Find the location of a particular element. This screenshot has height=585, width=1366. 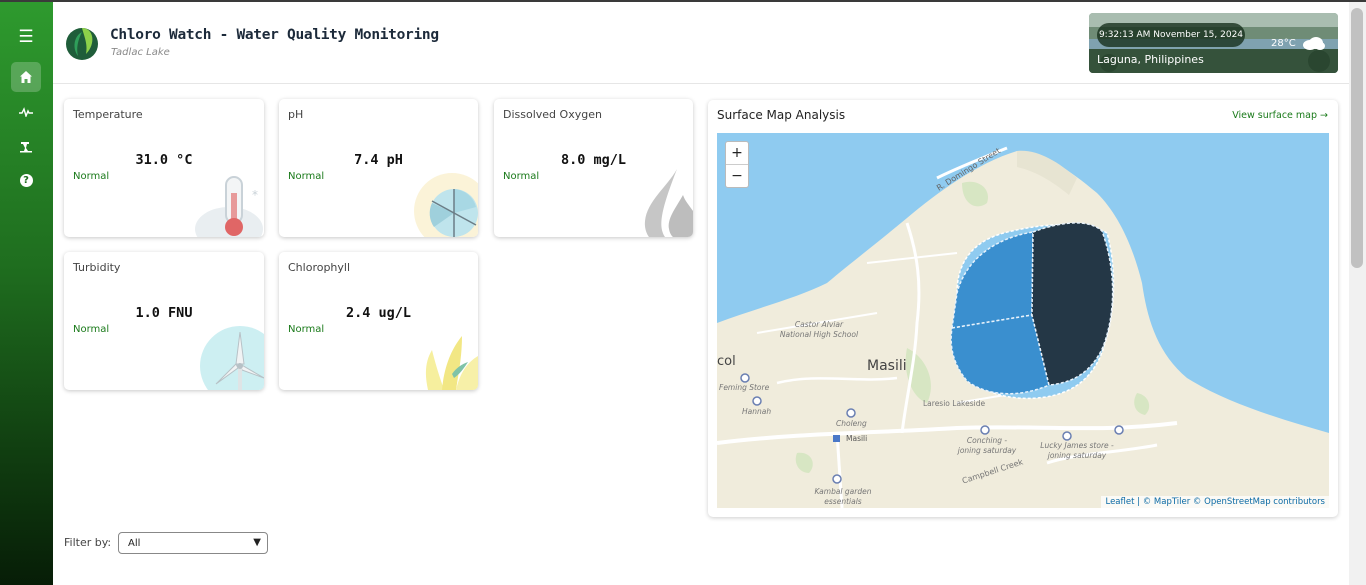

water-drop-icon is located at coordinates (668, 203).